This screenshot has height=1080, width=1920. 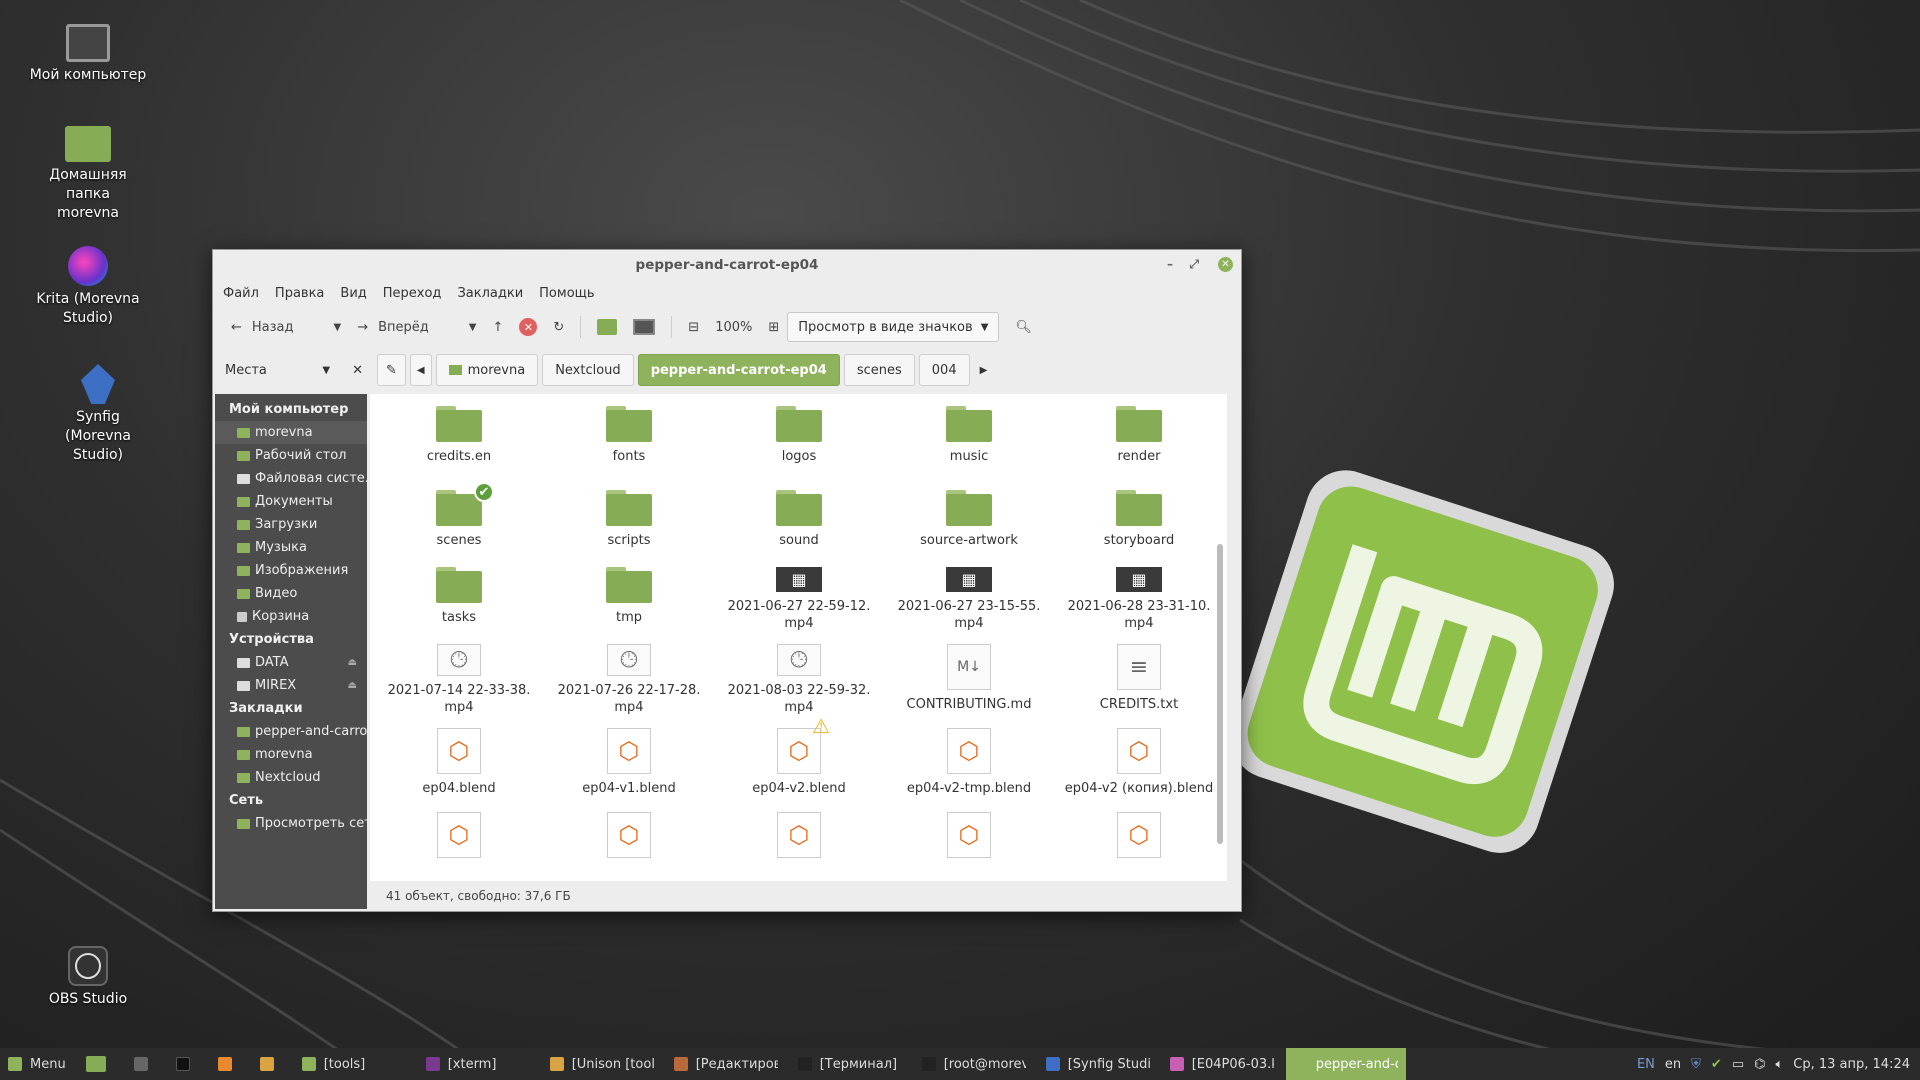 What do you see at coordinates (271, 1064) in the screenshot?
I see `launcher-unison` at bounding box center [271, 1064].